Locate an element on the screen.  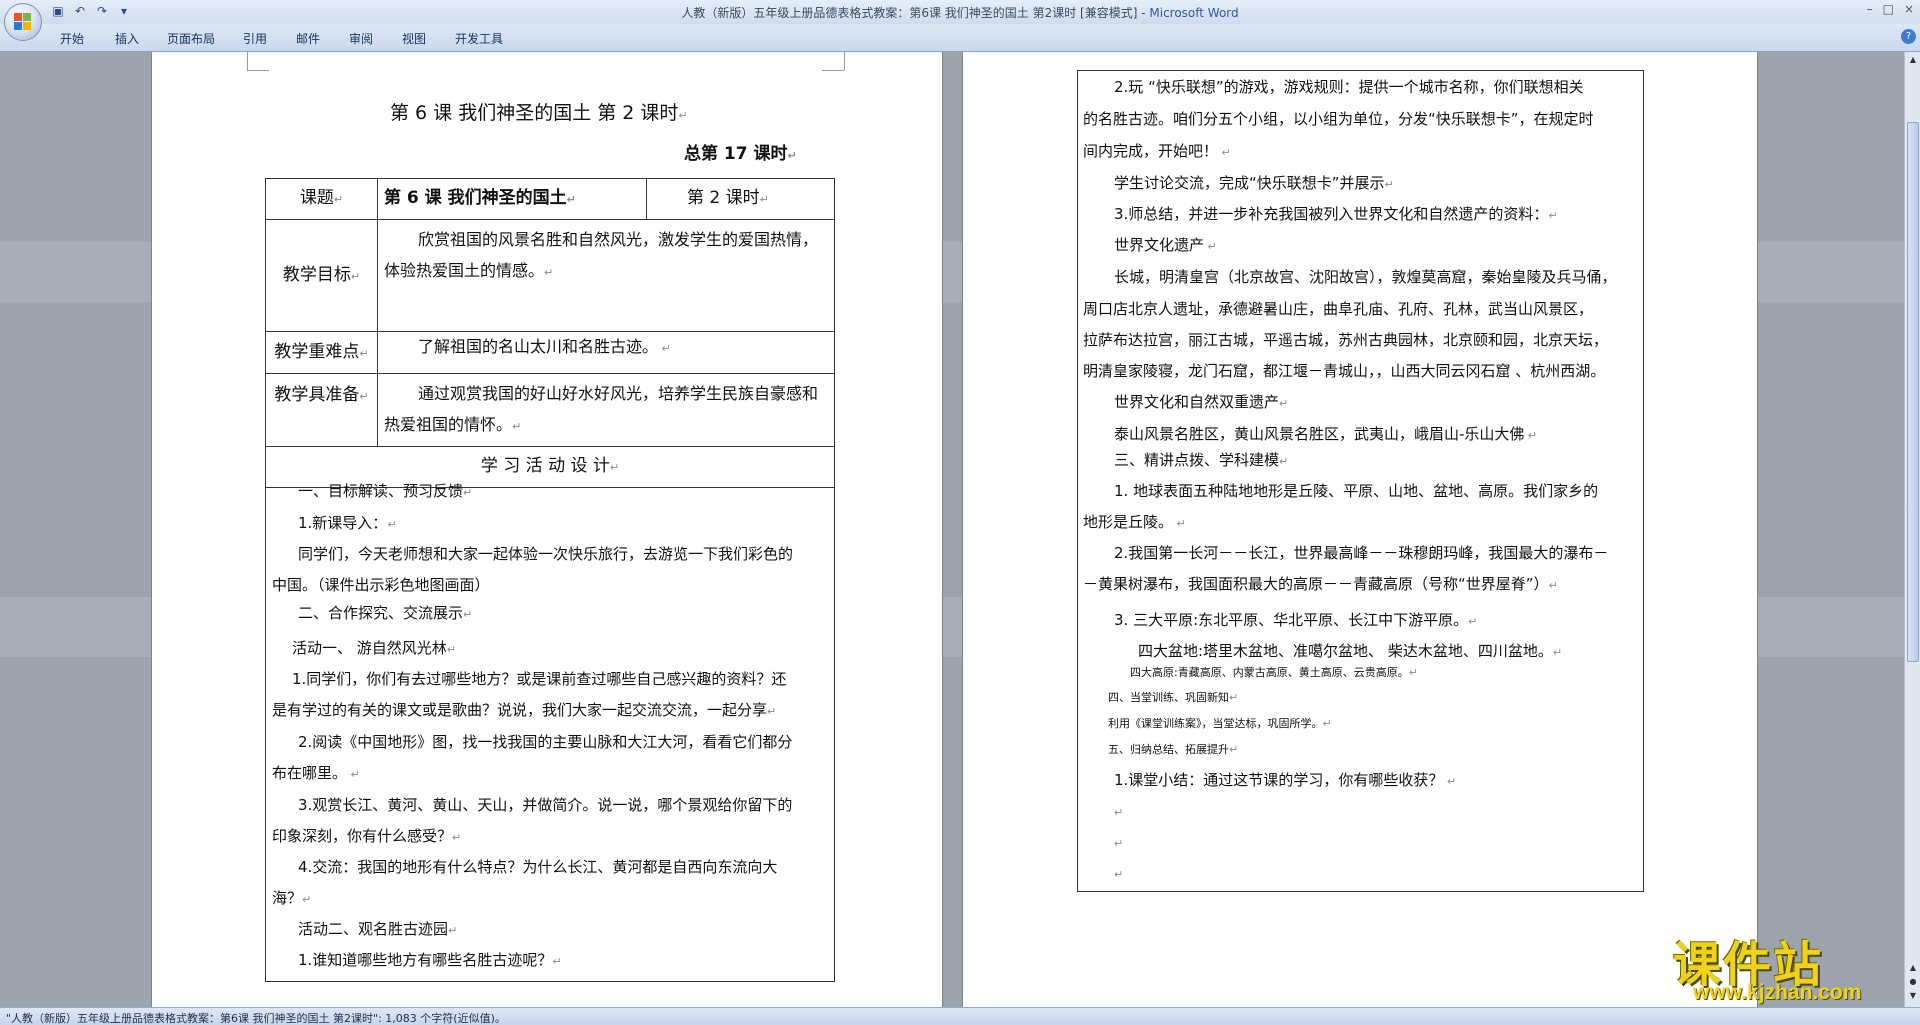
tab-developer: 开发工具 is located at coordinates (479, 38).